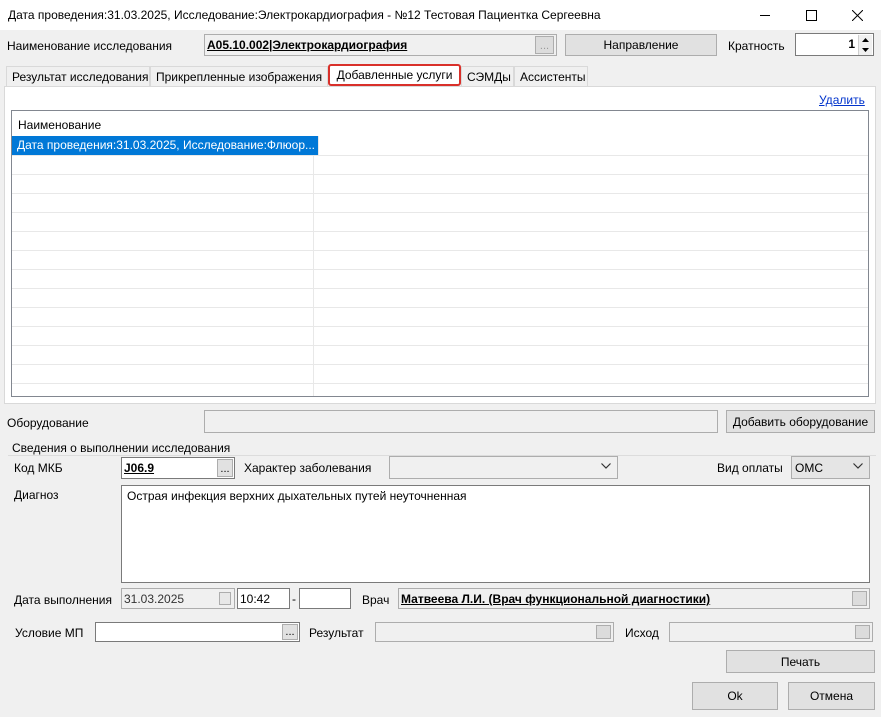 The height and width of the screenshot is (717, 881). I want to click on condition-label: Условие МП, so click(49, 633).